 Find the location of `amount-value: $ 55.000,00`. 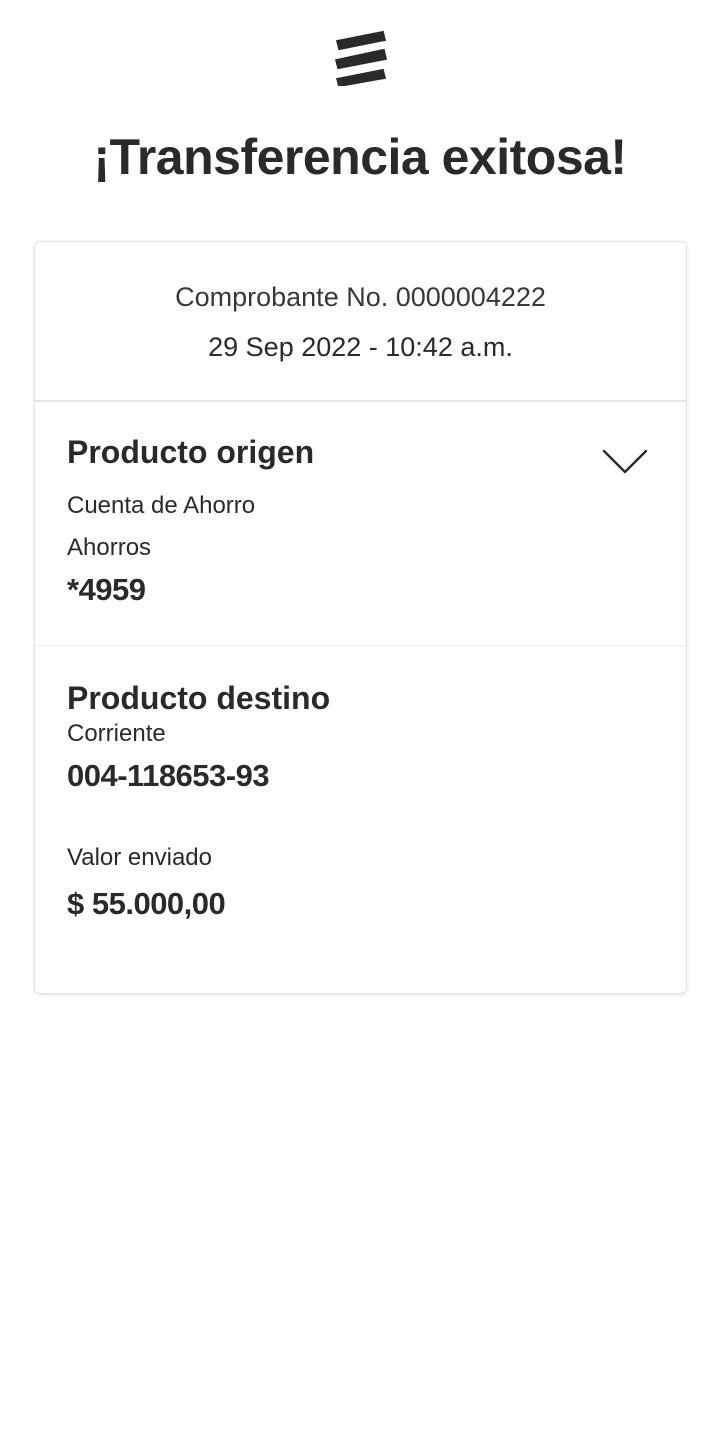

amount-value: $ 55.000,00 is located at coordinates (146, 903).